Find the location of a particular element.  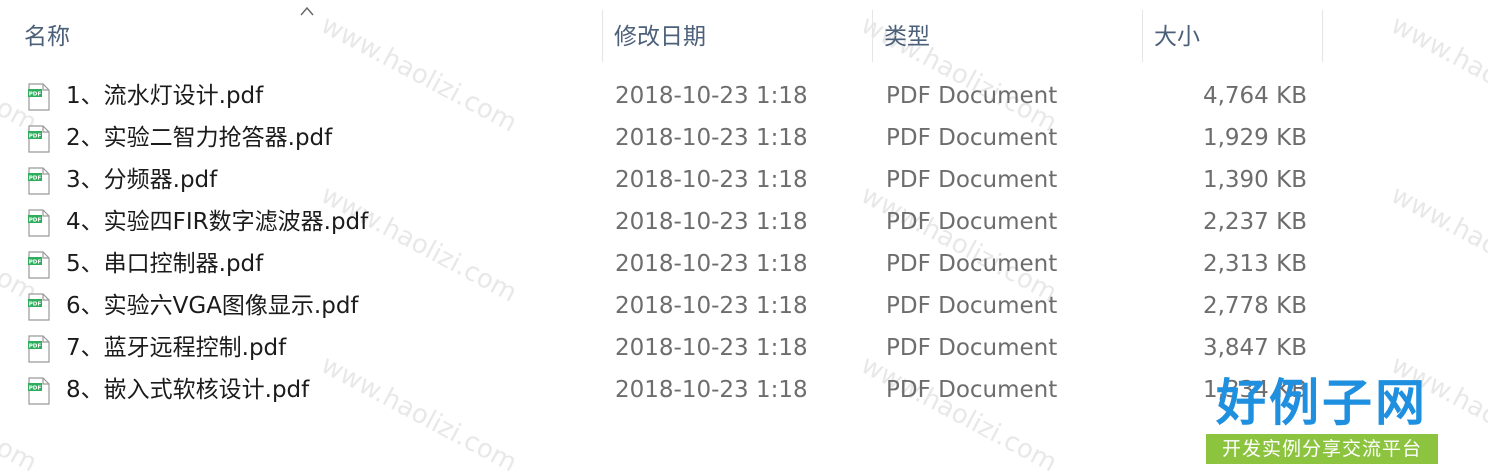

column-header-name: 名称 is located at coordinates (308, 31).